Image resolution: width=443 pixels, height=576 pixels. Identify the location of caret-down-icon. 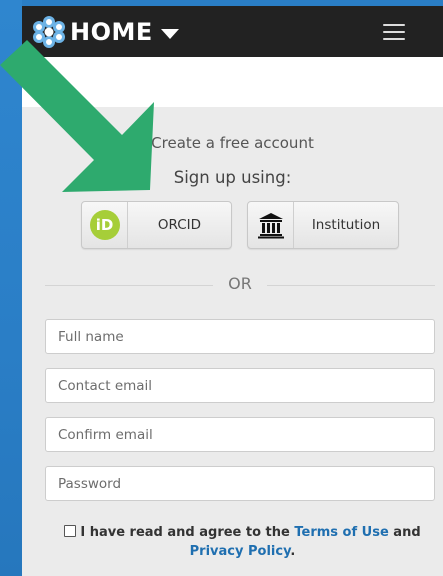
(169, 33).